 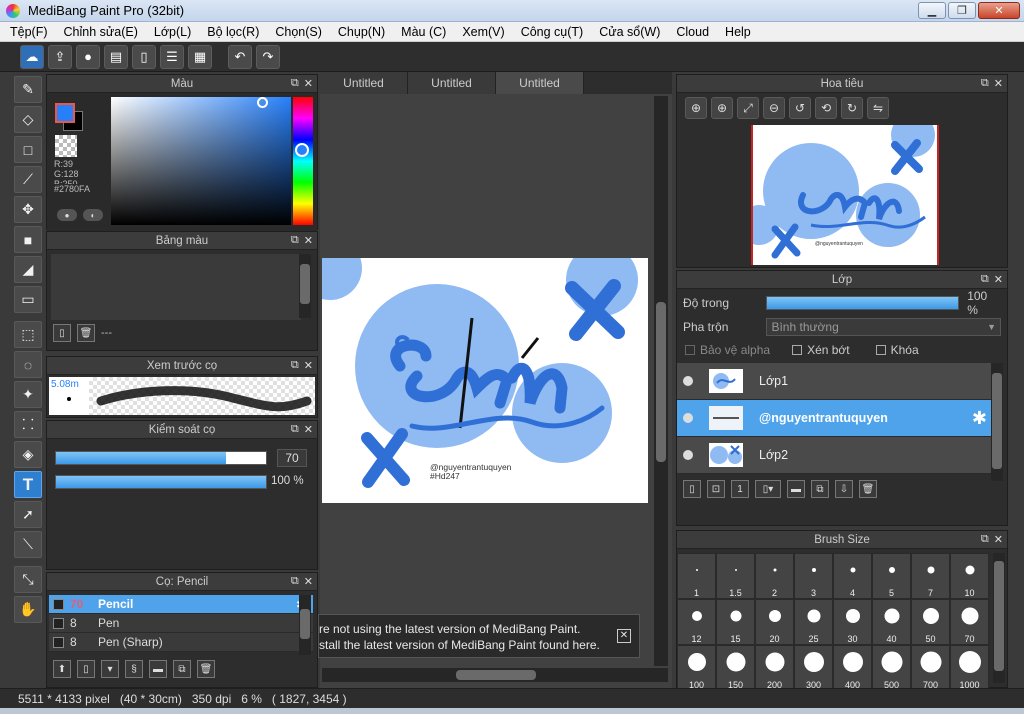 I want to click on duplicate-brush-button: ⧉, so click(x=182, y=669).